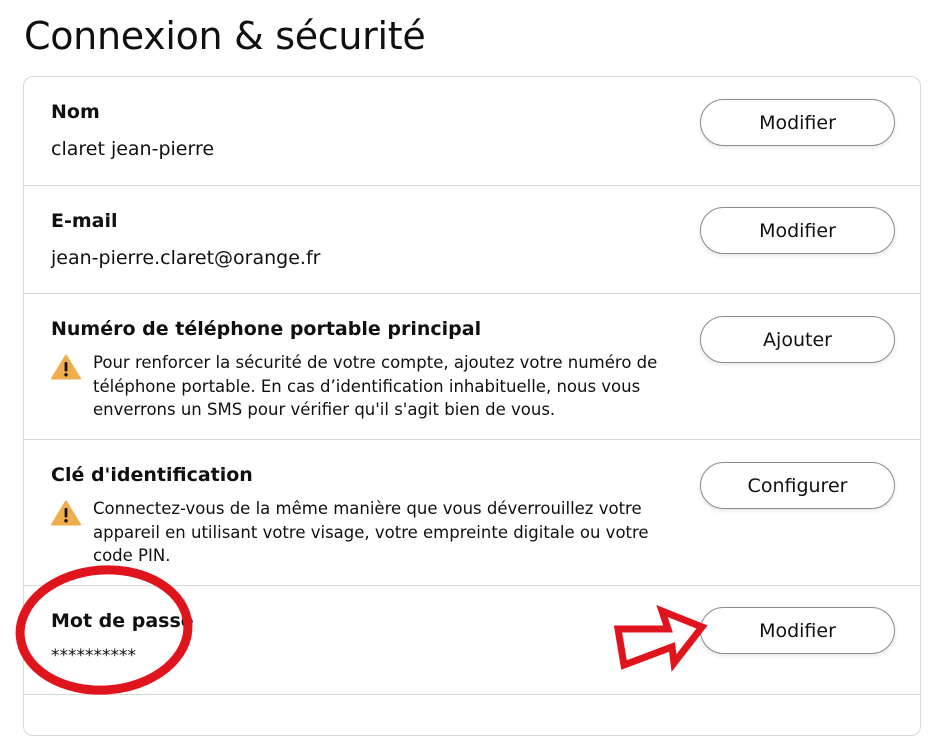 The image size is (929, 736). I want to click on add-phone-button: Ajouter, so click(797, 339).